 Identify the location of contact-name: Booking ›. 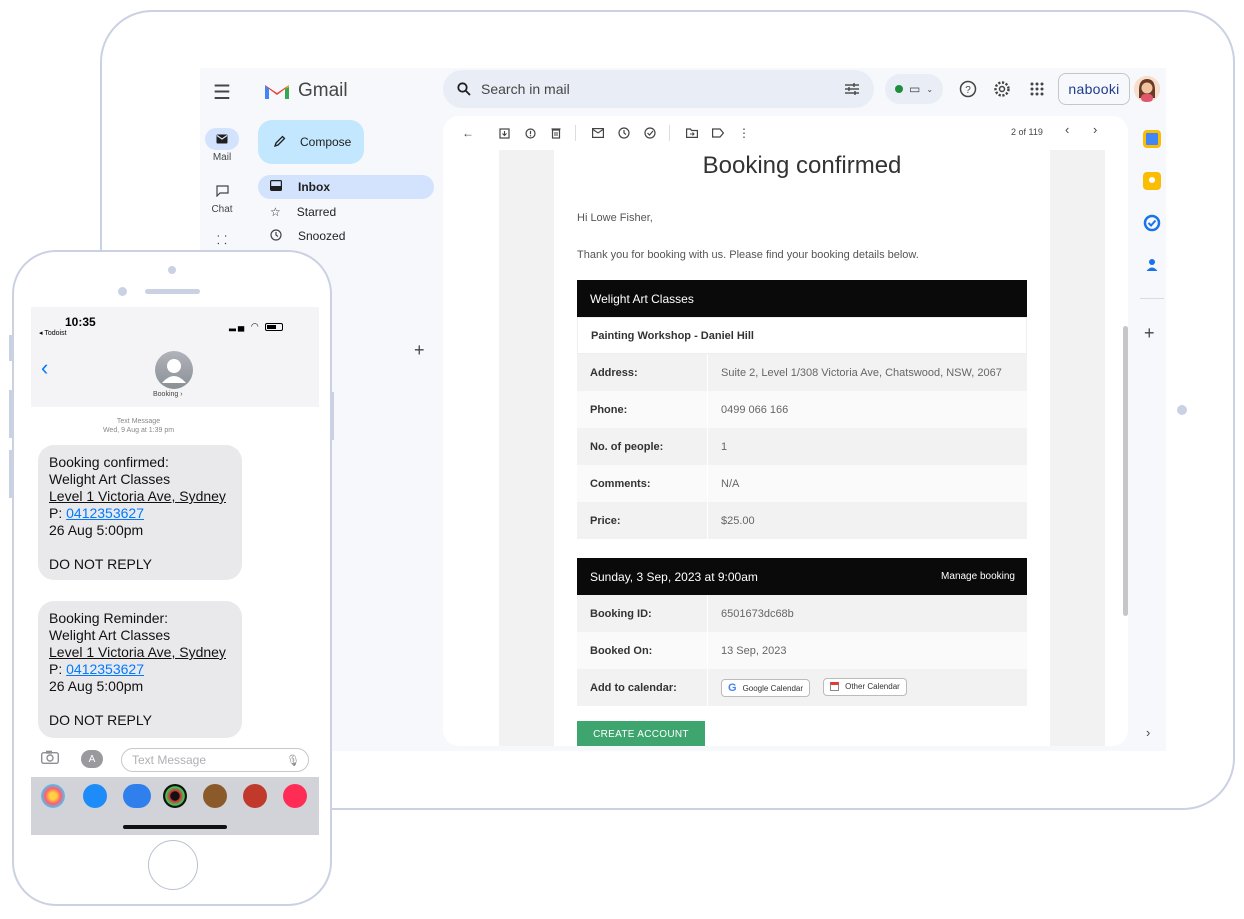
(168, 394).